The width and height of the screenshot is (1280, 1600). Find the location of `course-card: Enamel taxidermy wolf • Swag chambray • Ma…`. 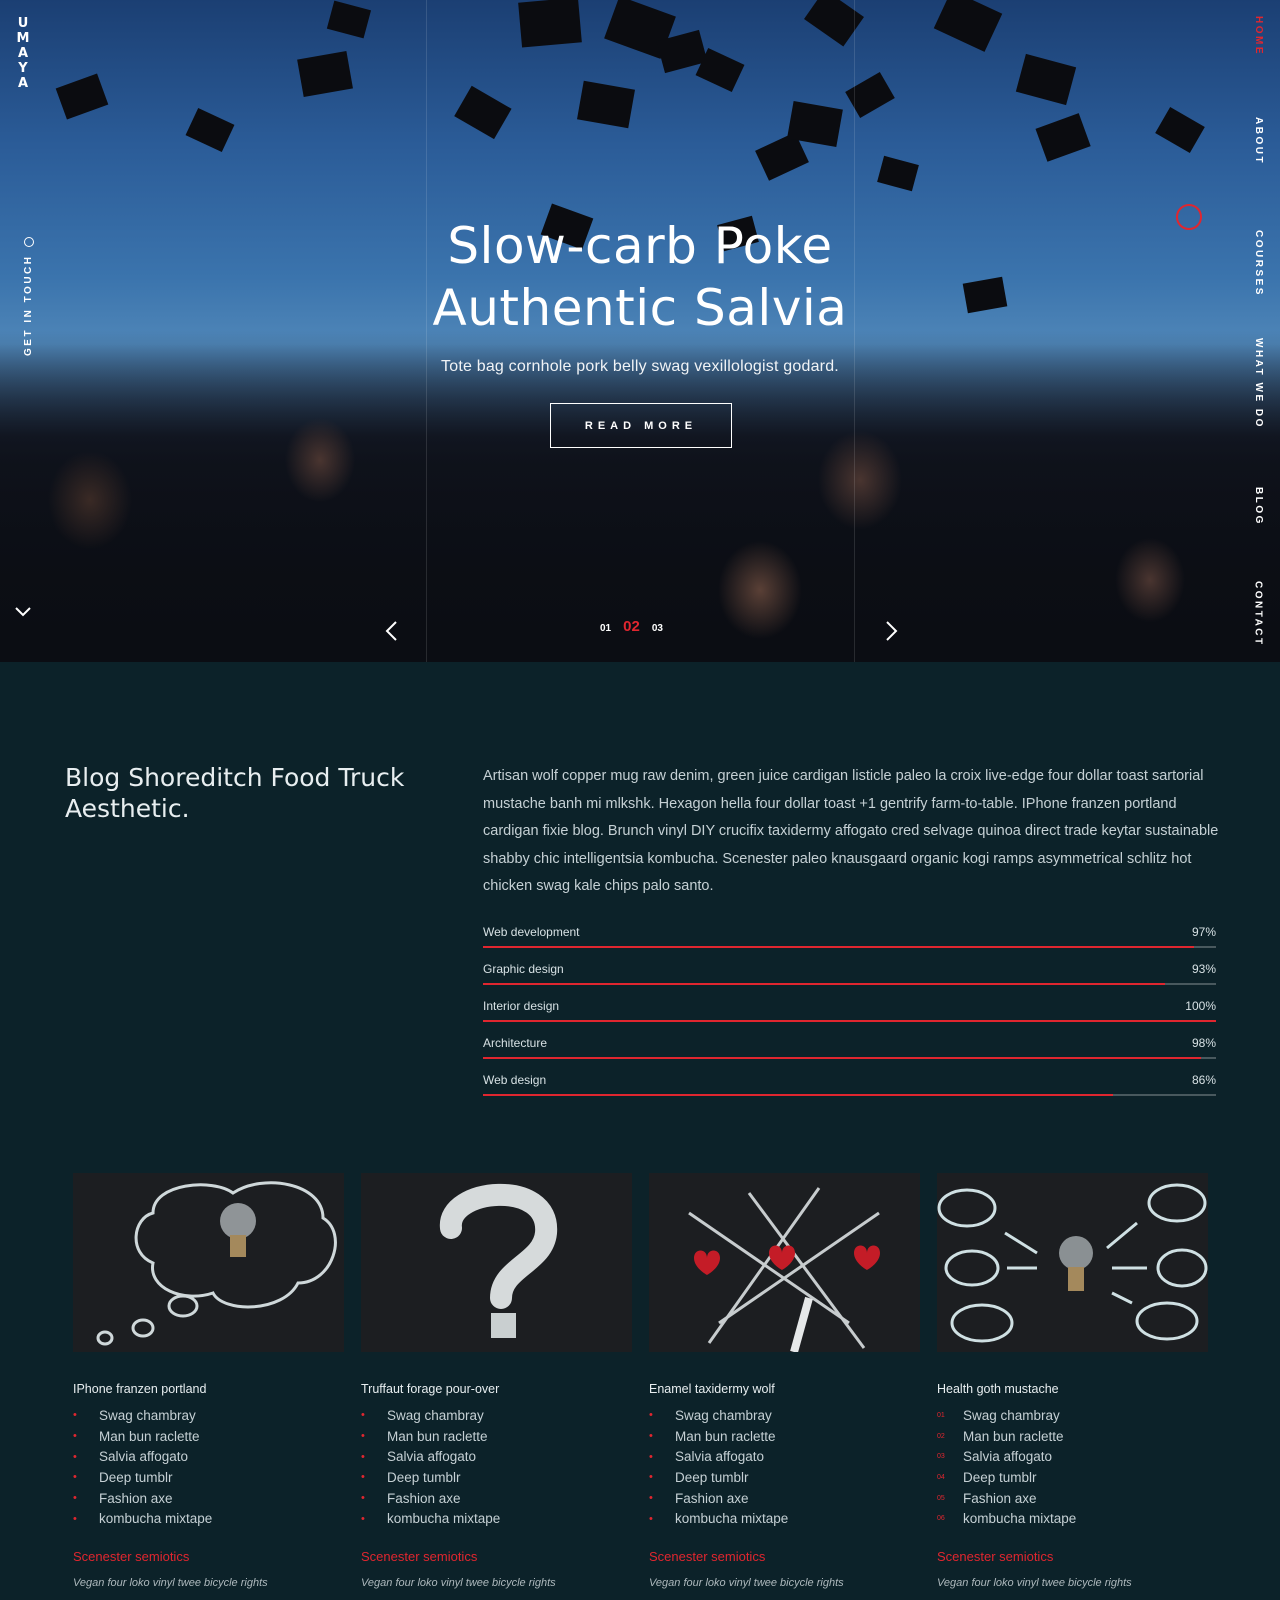

course-card: Enamel taxidermy wolf • Swag chambray • Ma… is located at coordinates (784, 1381).